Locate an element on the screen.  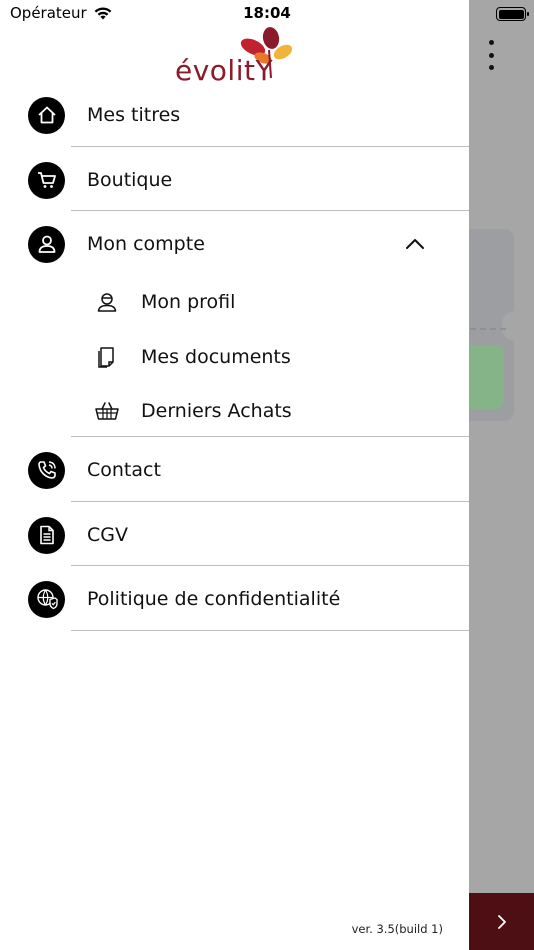
submenu-item-mes-documents: Mes documents is located at coordinates (234, 357).